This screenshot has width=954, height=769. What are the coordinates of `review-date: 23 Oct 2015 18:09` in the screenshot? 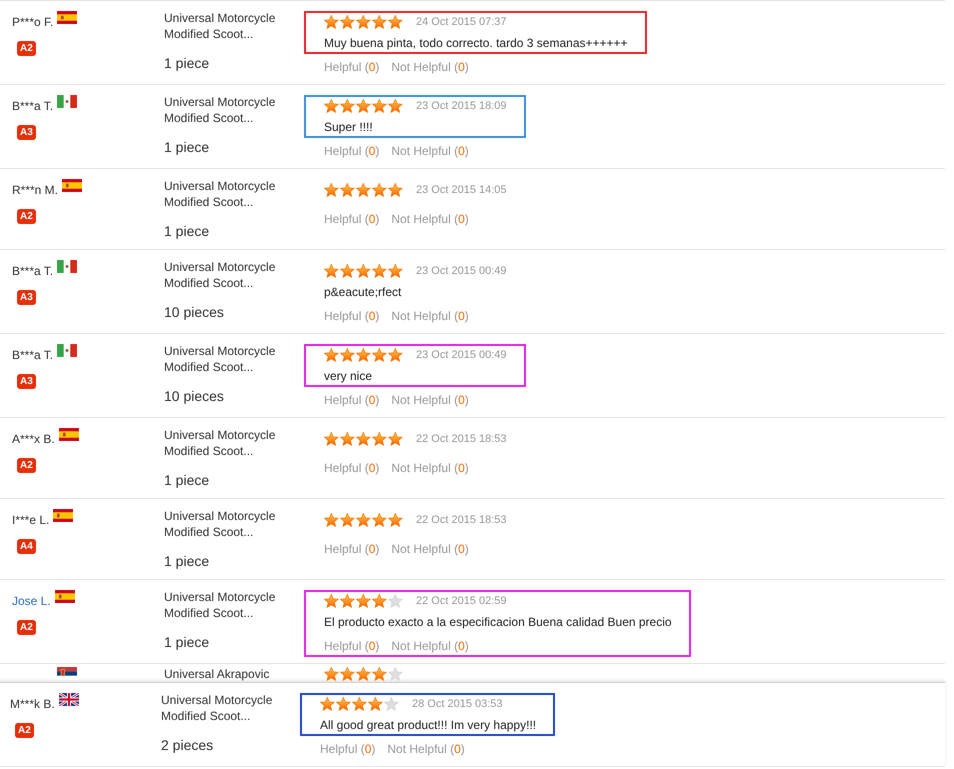 It's located at (461, 106).